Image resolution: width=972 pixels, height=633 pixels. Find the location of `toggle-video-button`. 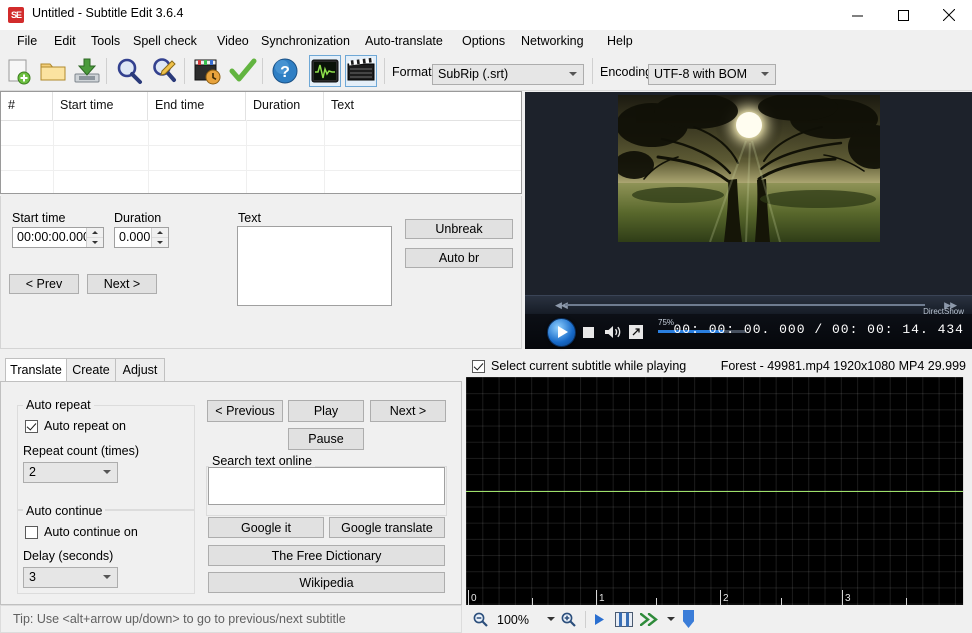

toggle-video-button is located at coordinates (361, 71).